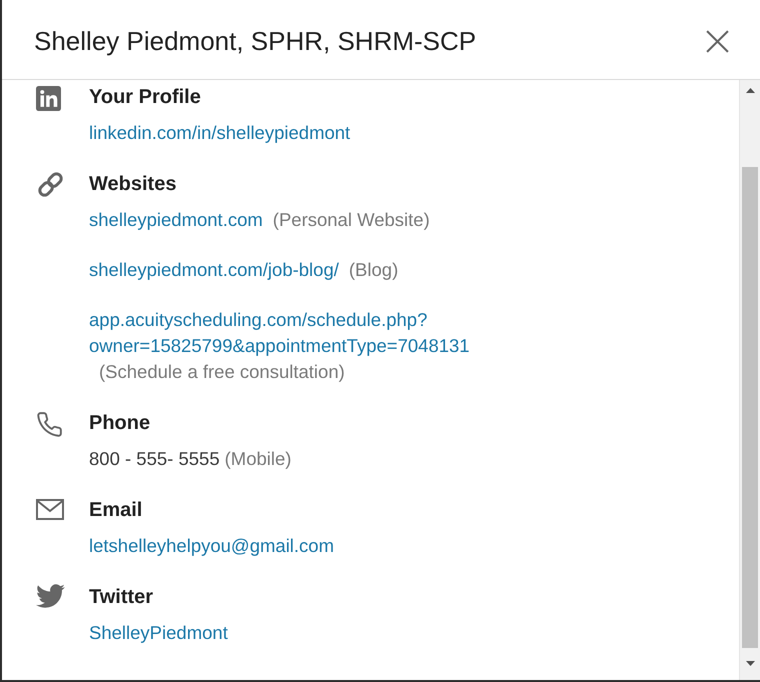  What do you see at coordinates (49, 424) in the screenshot?
I see `phone-icon` at bounding box center [49, 424].